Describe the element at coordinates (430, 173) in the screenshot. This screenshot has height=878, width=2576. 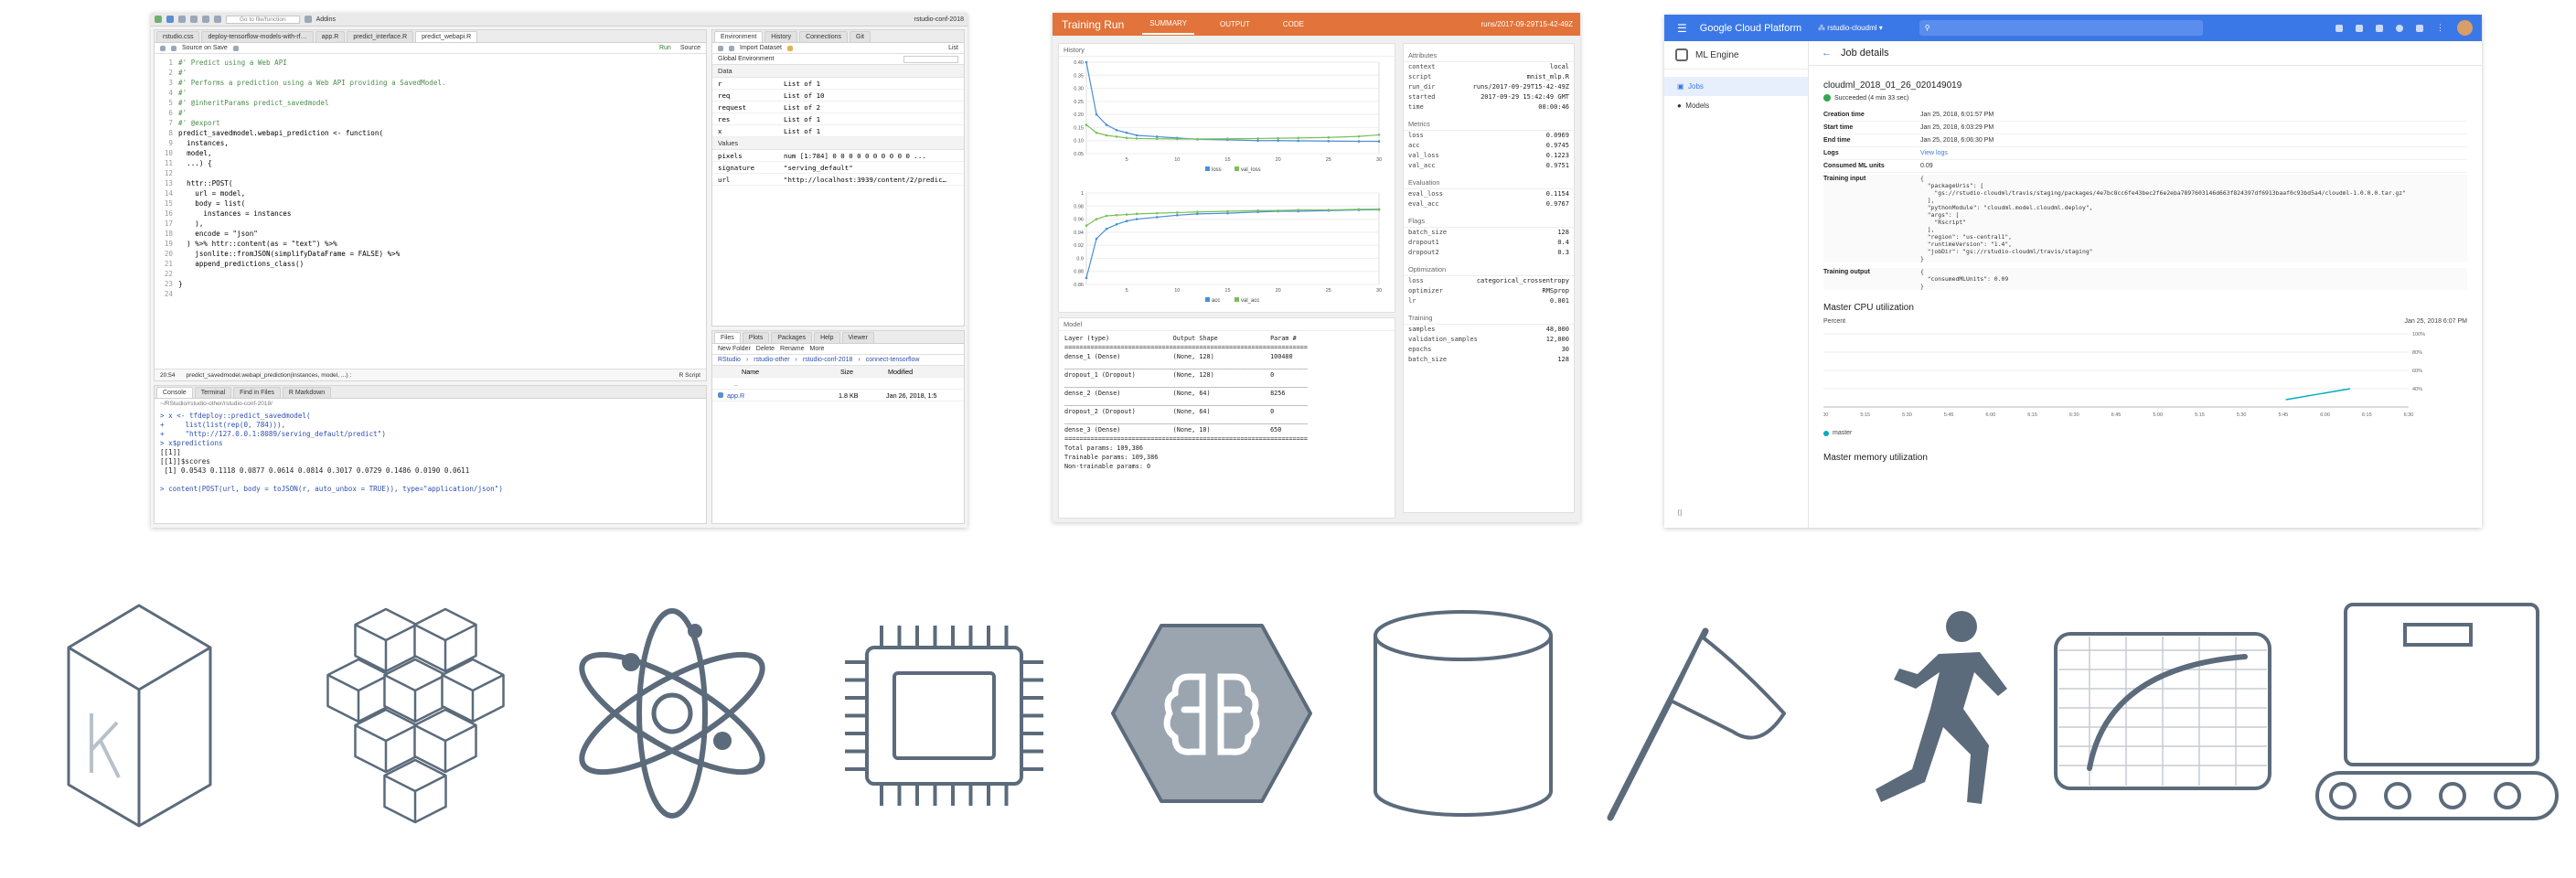
I see `code-line: 12` at that location.